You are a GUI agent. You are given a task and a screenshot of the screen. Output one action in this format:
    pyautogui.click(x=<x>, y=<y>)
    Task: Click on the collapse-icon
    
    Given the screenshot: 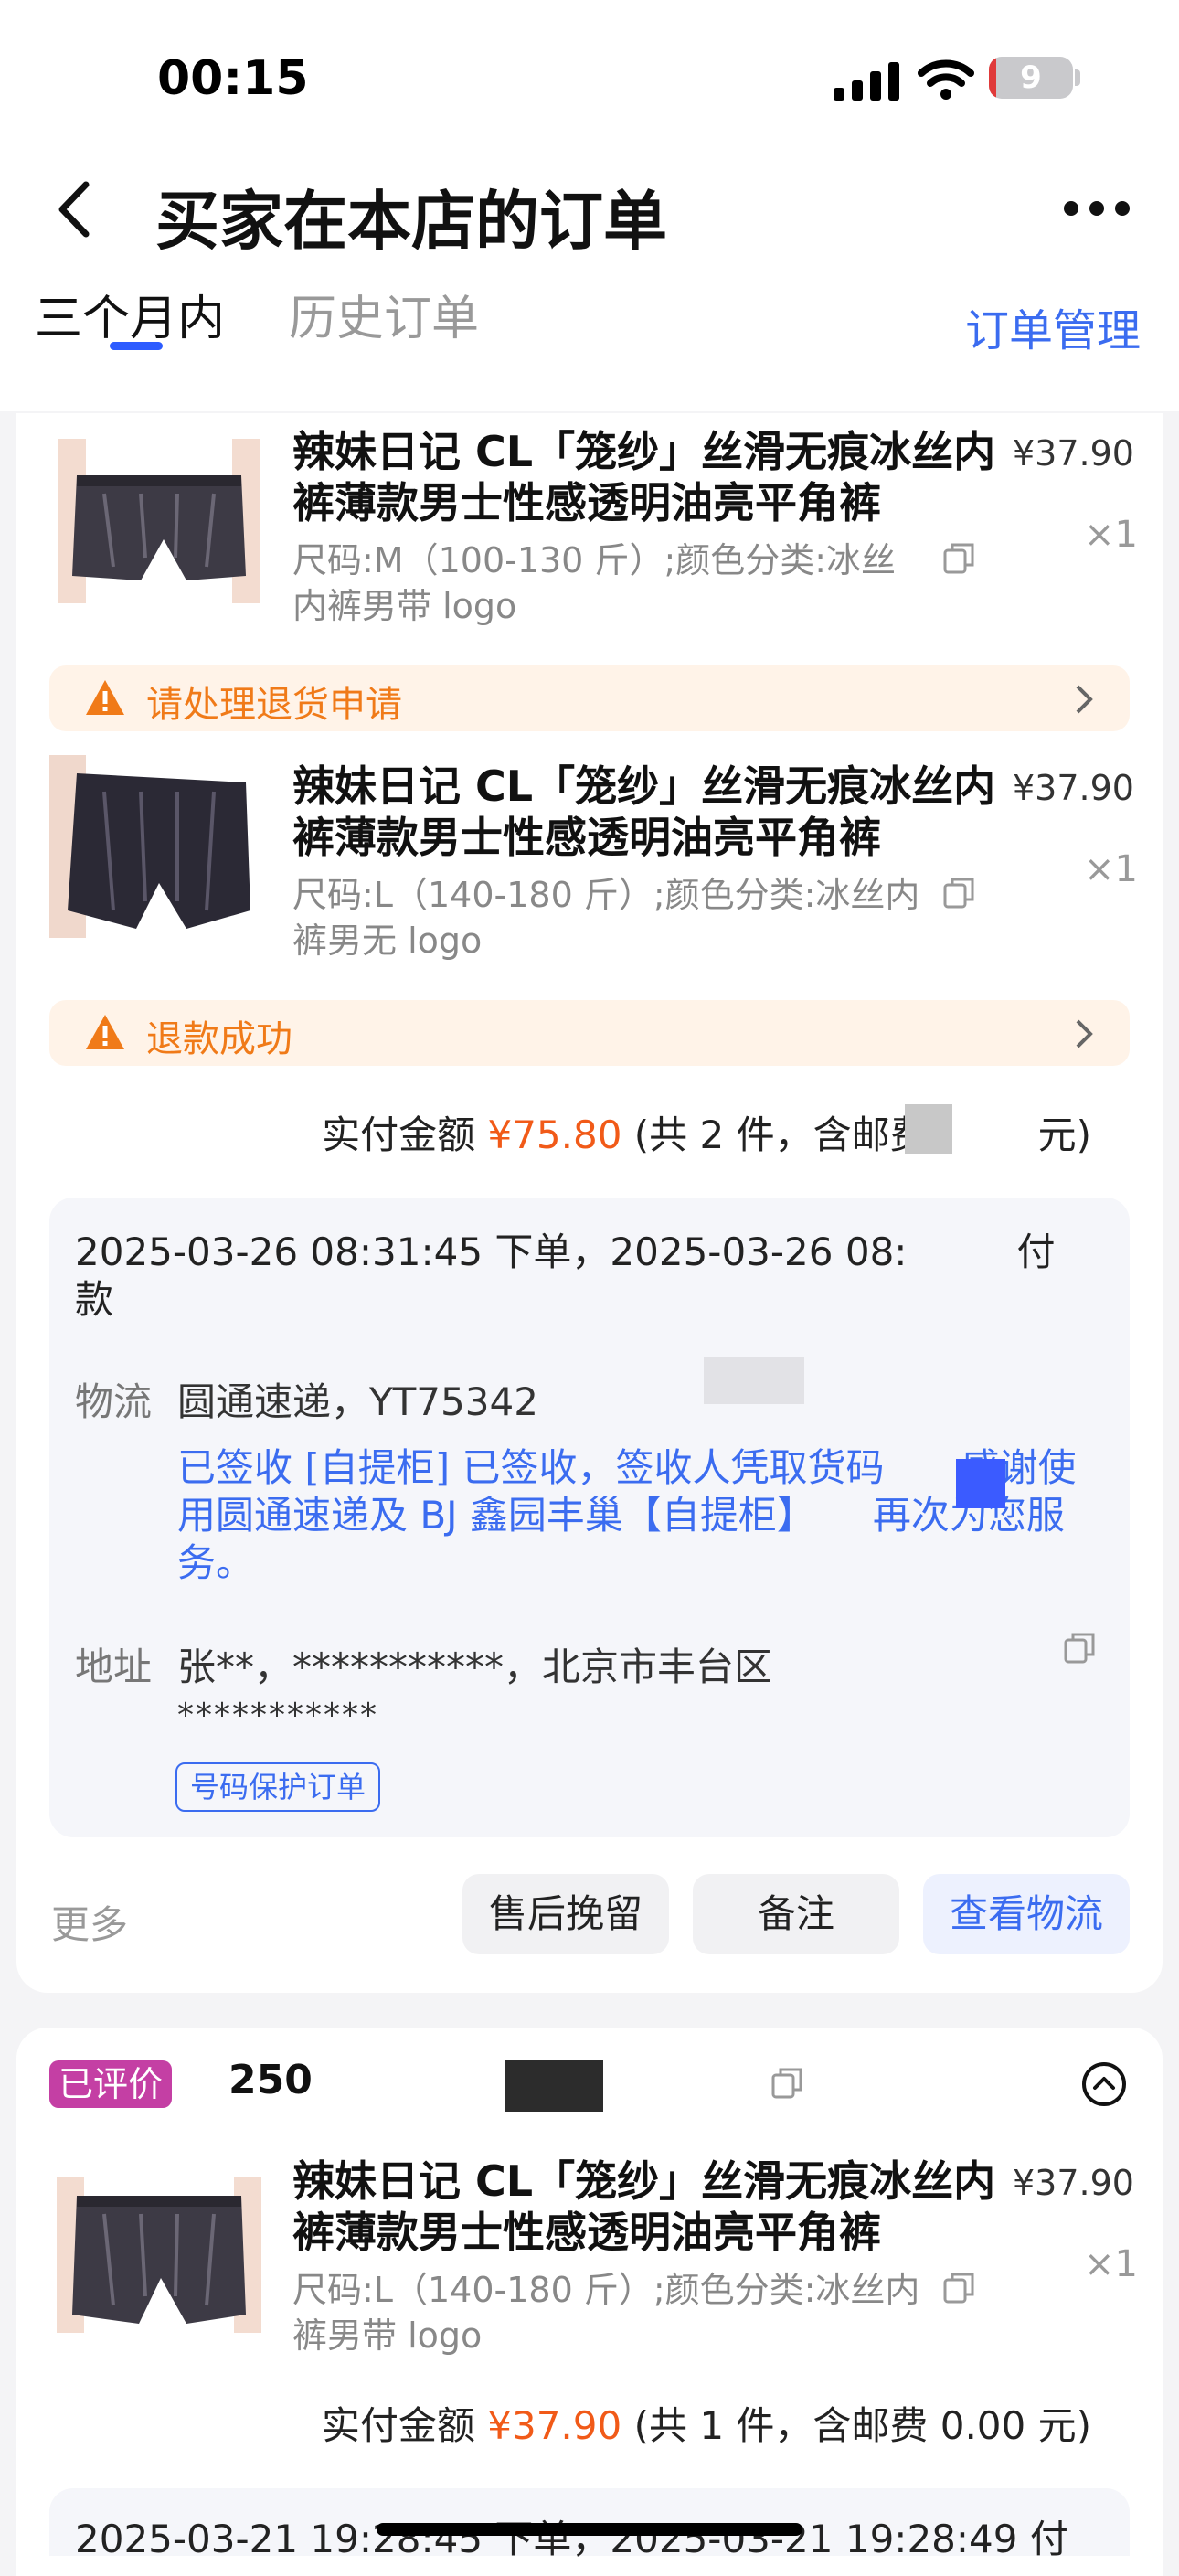 What is the action you would take?
    pyautogui.click(x=1104, y=2084)
    